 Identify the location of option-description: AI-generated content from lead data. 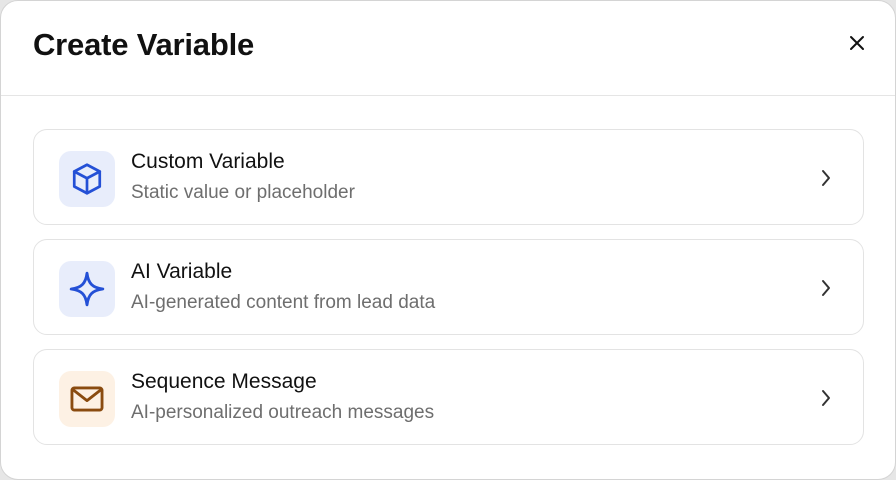
(283, 302).